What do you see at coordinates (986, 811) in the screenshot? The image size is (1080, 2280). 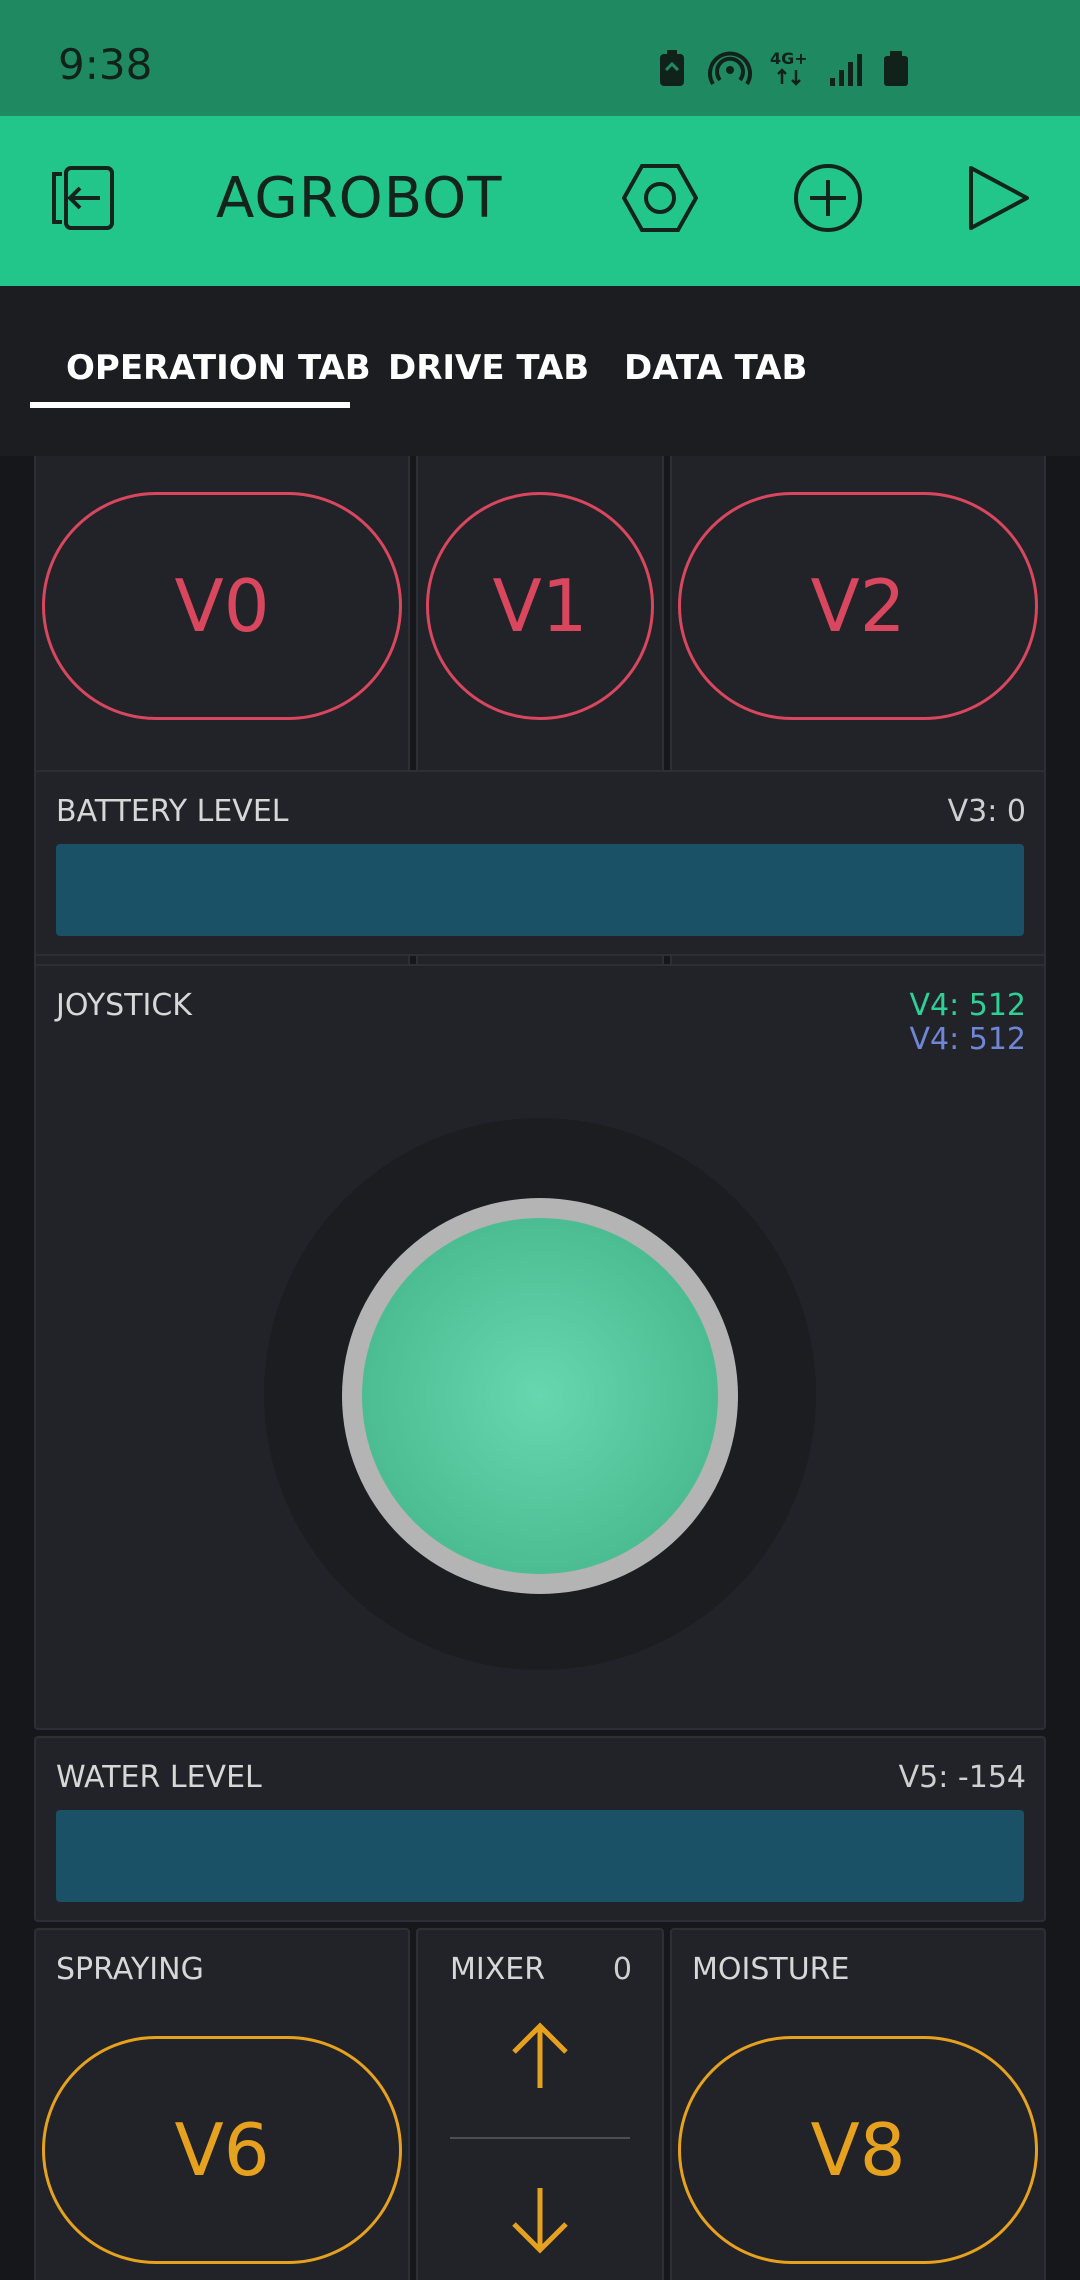 I see `battery-level-pin: V3: 0` at bounding box center [986, 811].